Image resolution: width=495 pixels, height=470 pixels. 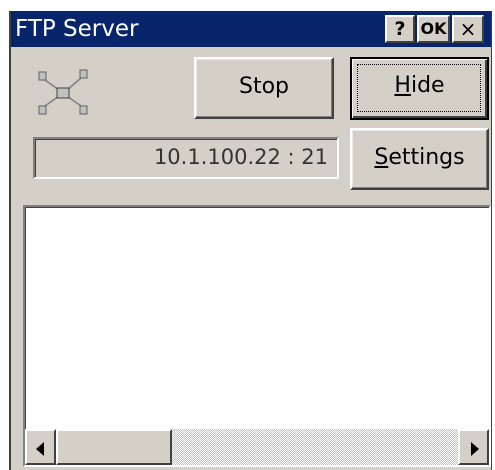 I want to click on settings-label: ettings, so click(x=426, y=157).